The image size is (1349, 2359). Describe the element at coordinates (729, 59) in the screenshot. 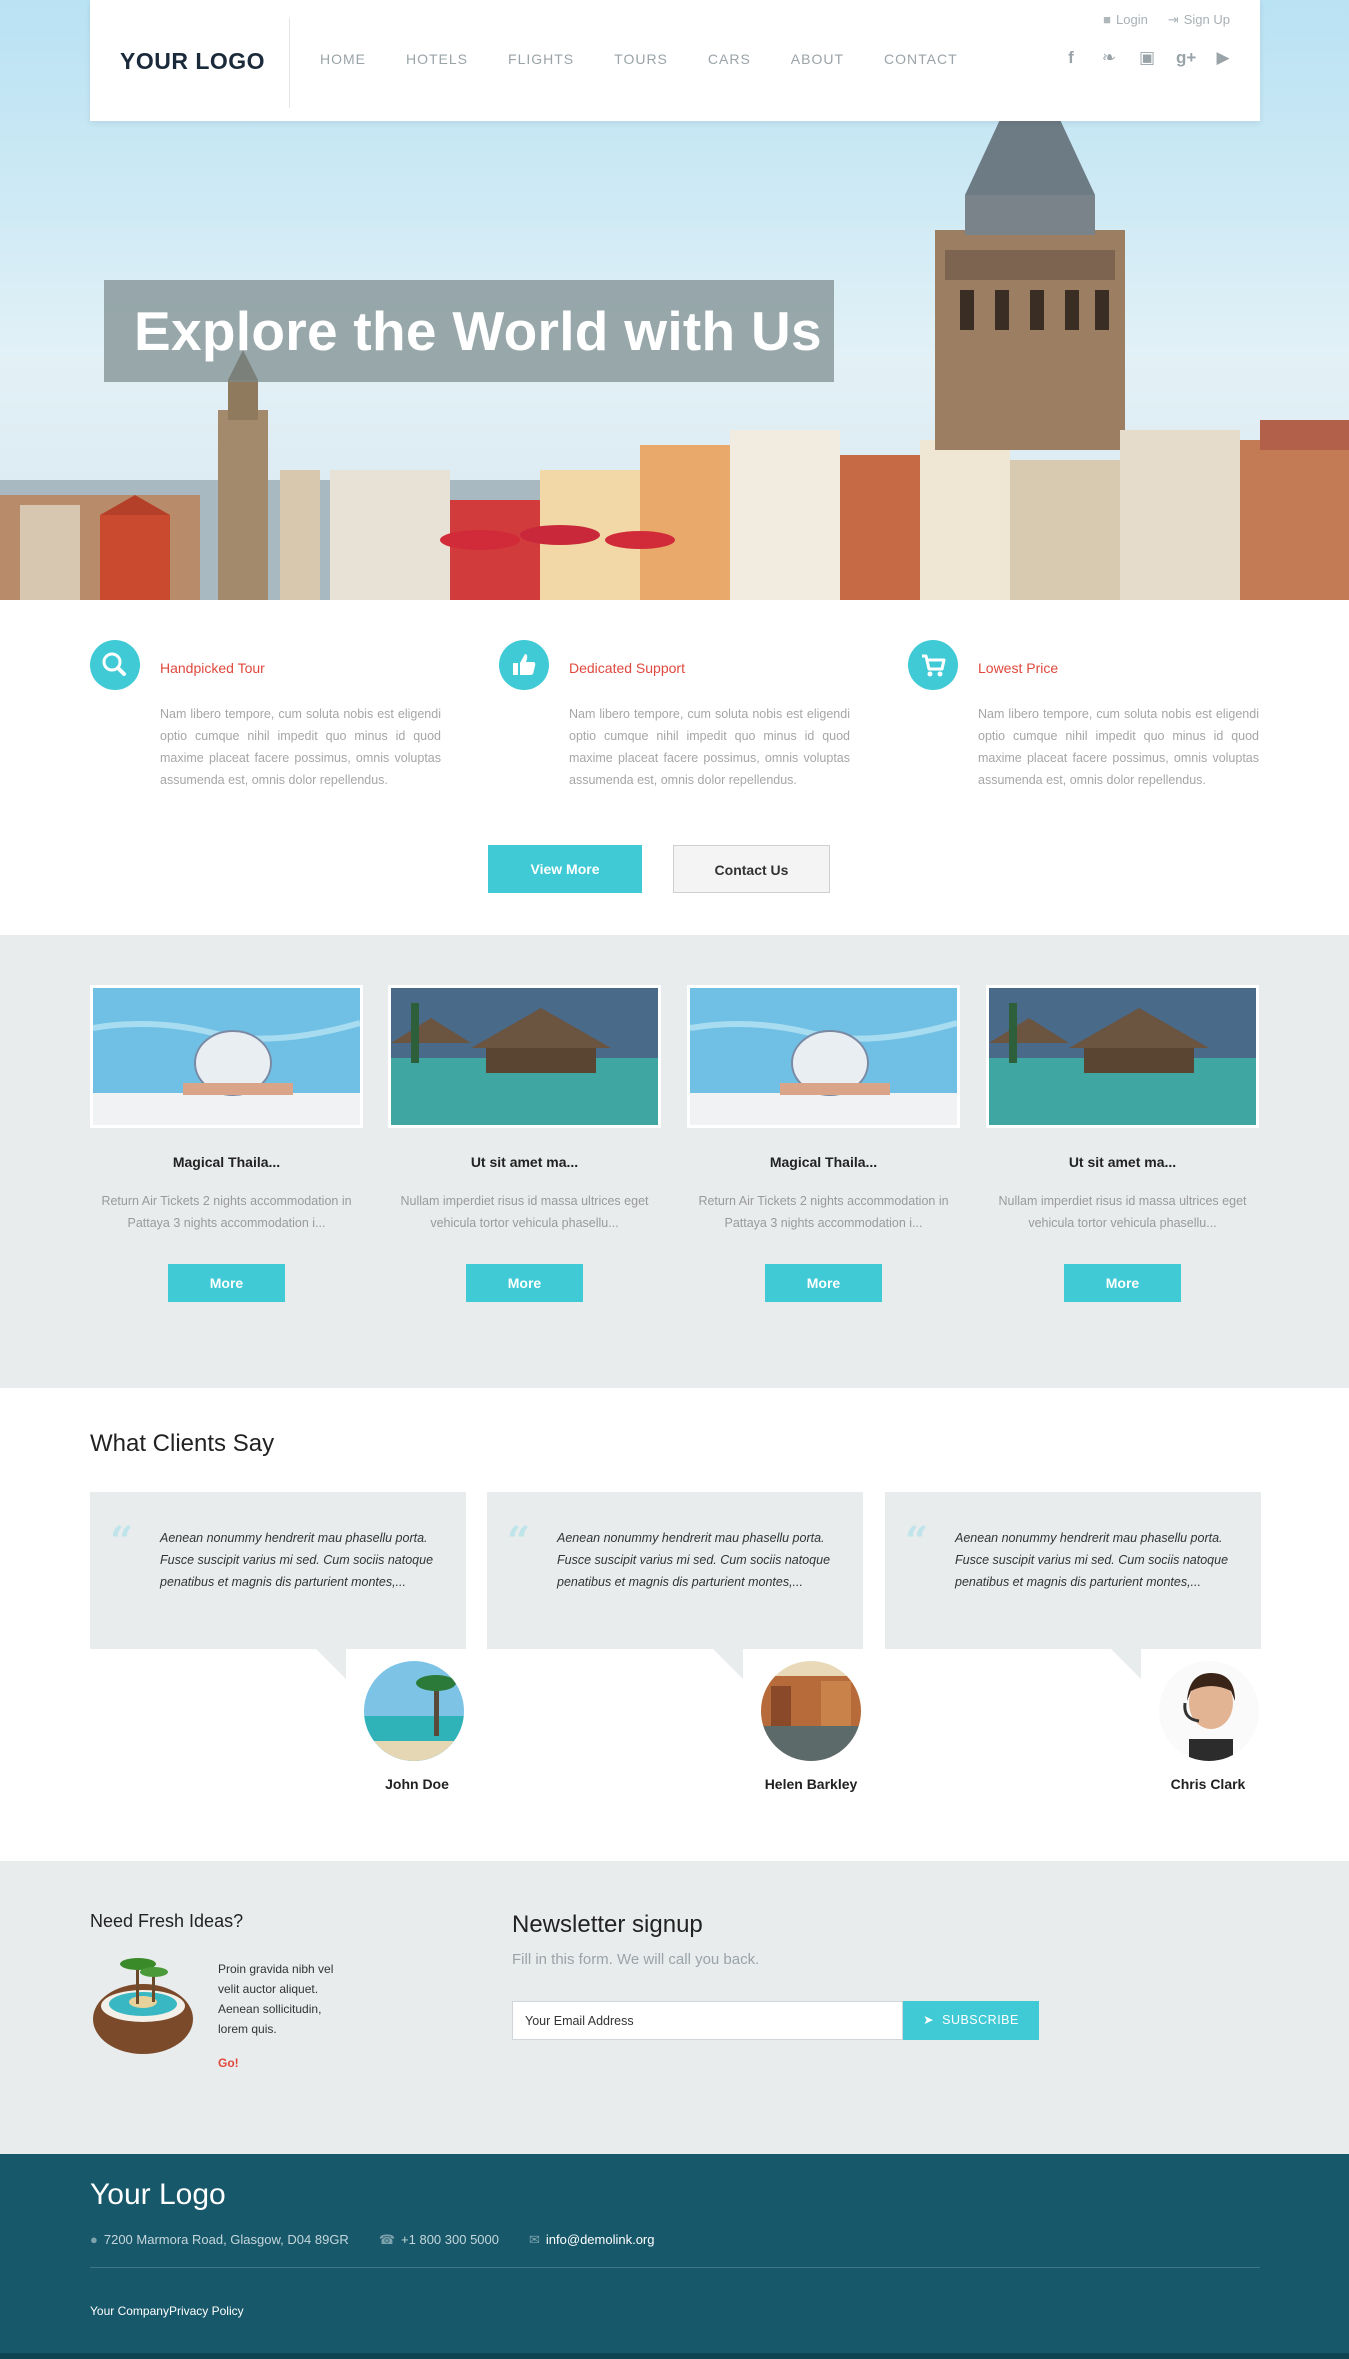

I see `nav-cars: CARS` at that location.